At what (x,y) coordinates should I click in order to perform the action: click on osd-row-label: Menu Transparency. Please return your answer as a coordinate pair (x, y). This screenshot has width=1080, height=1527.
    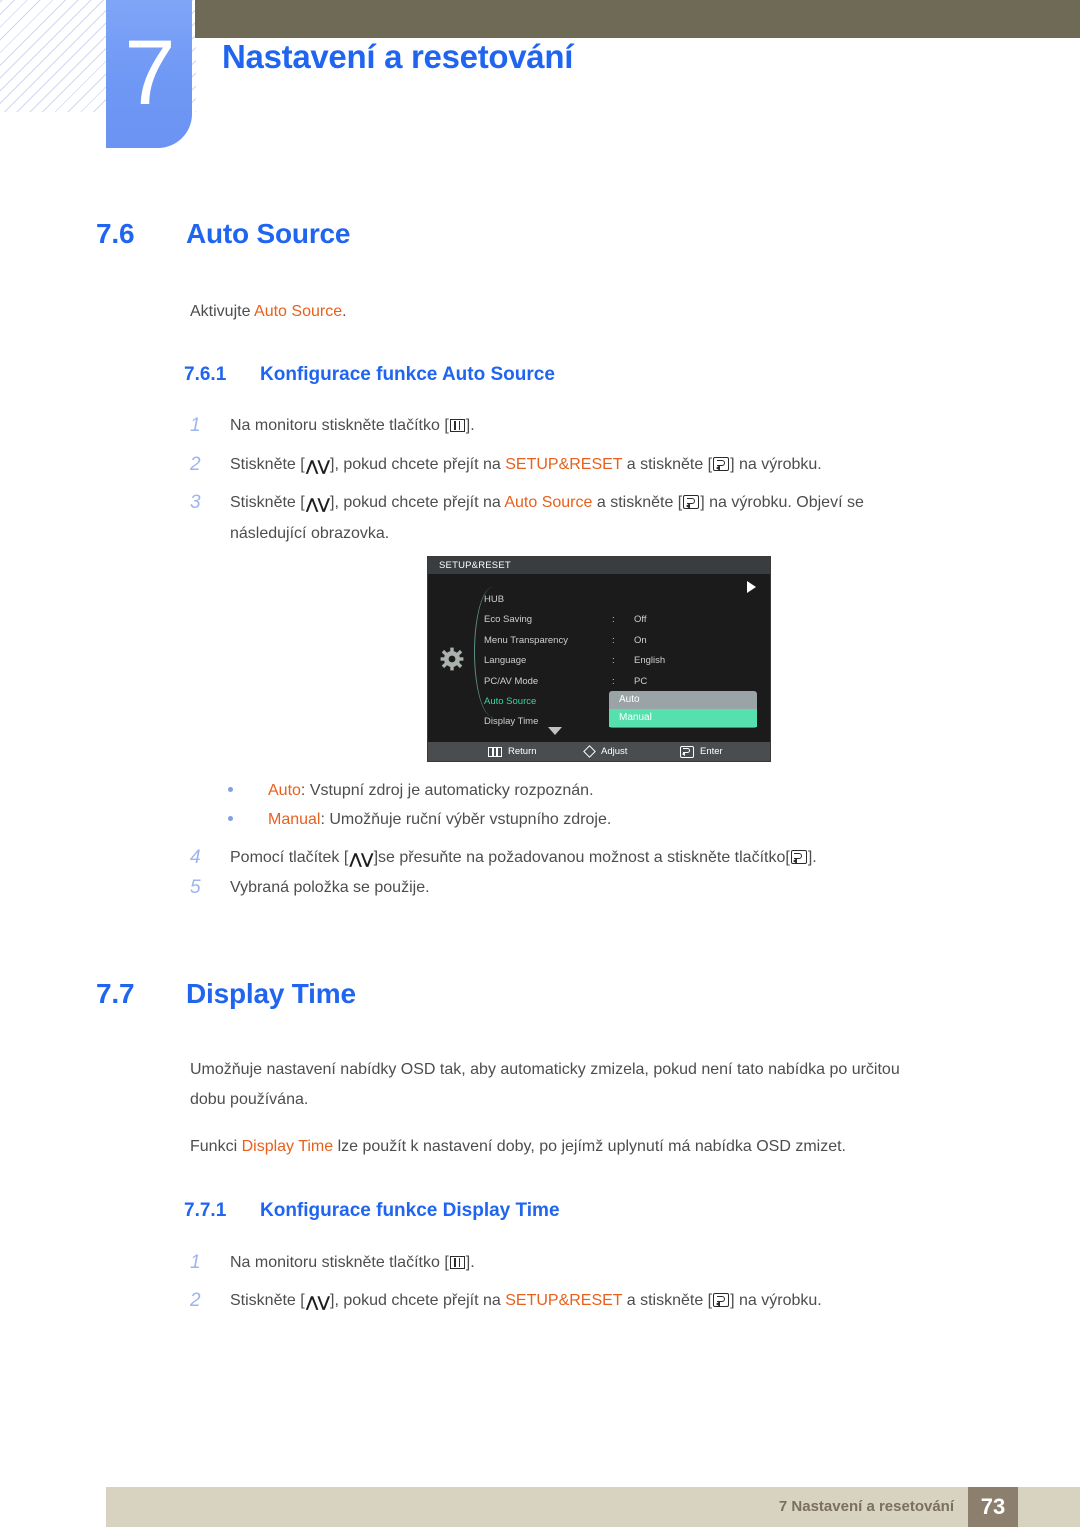
    Looking at the image, I should click on (526, 640).